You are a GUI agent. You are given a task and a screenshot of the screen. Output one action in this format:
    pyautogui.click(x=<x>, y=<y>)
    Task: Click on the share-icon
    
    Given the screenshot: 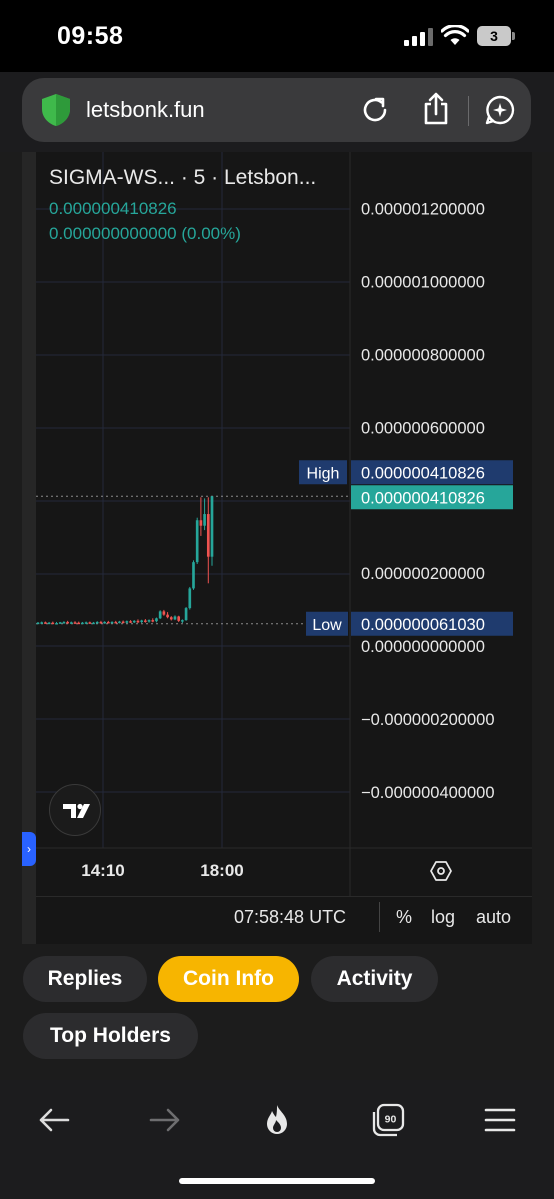 What is the action you would take?
    pyautogui.click(x=436, y=109)
    